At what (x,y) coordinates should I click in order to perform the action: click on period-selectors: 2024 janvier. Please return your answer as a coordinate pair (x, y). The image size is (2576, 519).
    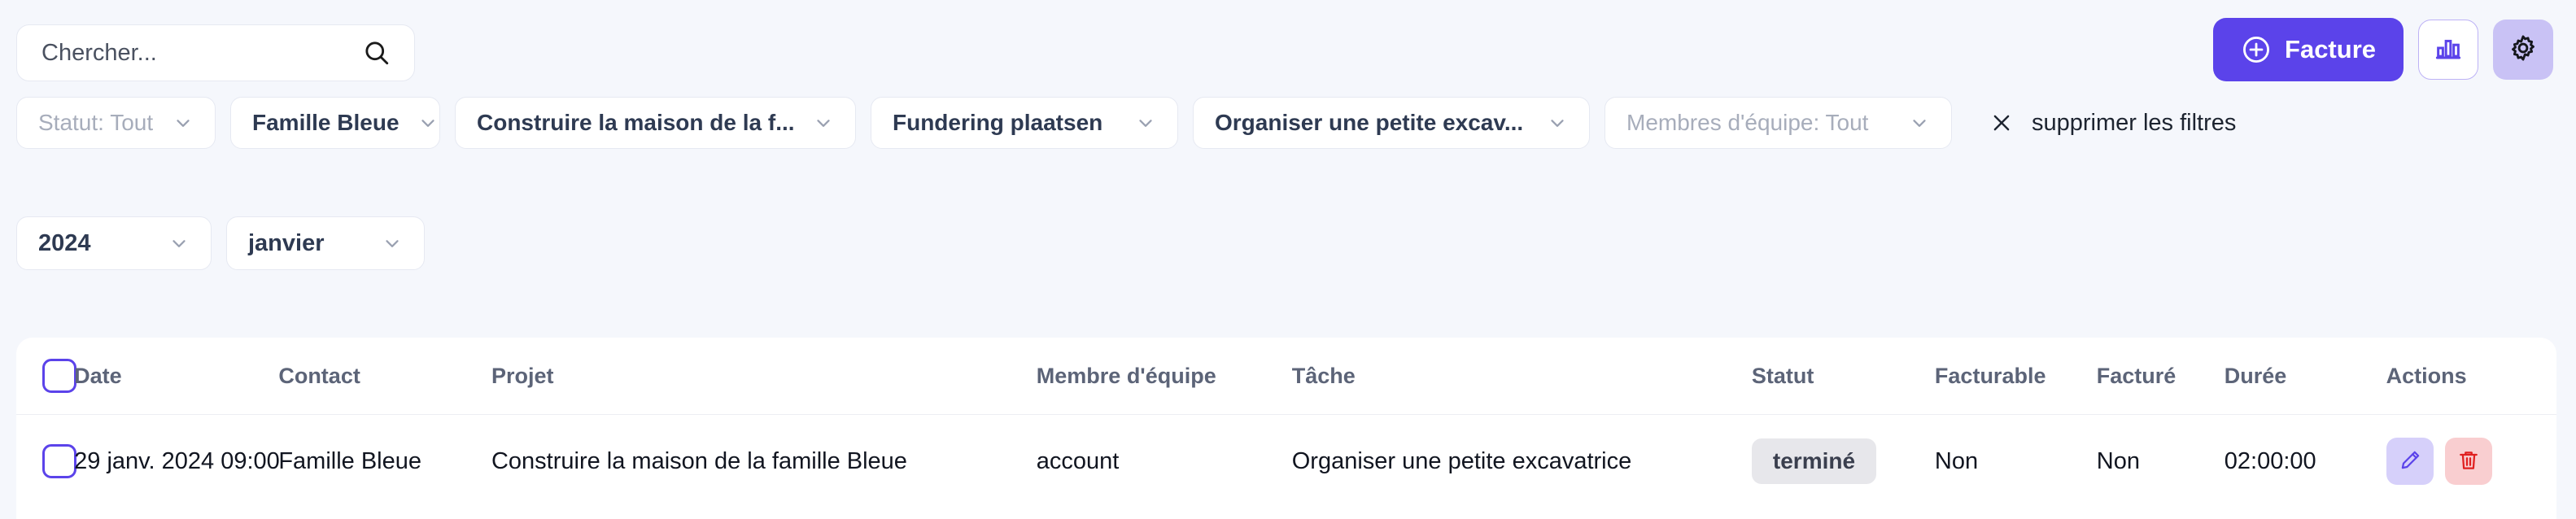
    Looking at the image, I should click on (220, 243).